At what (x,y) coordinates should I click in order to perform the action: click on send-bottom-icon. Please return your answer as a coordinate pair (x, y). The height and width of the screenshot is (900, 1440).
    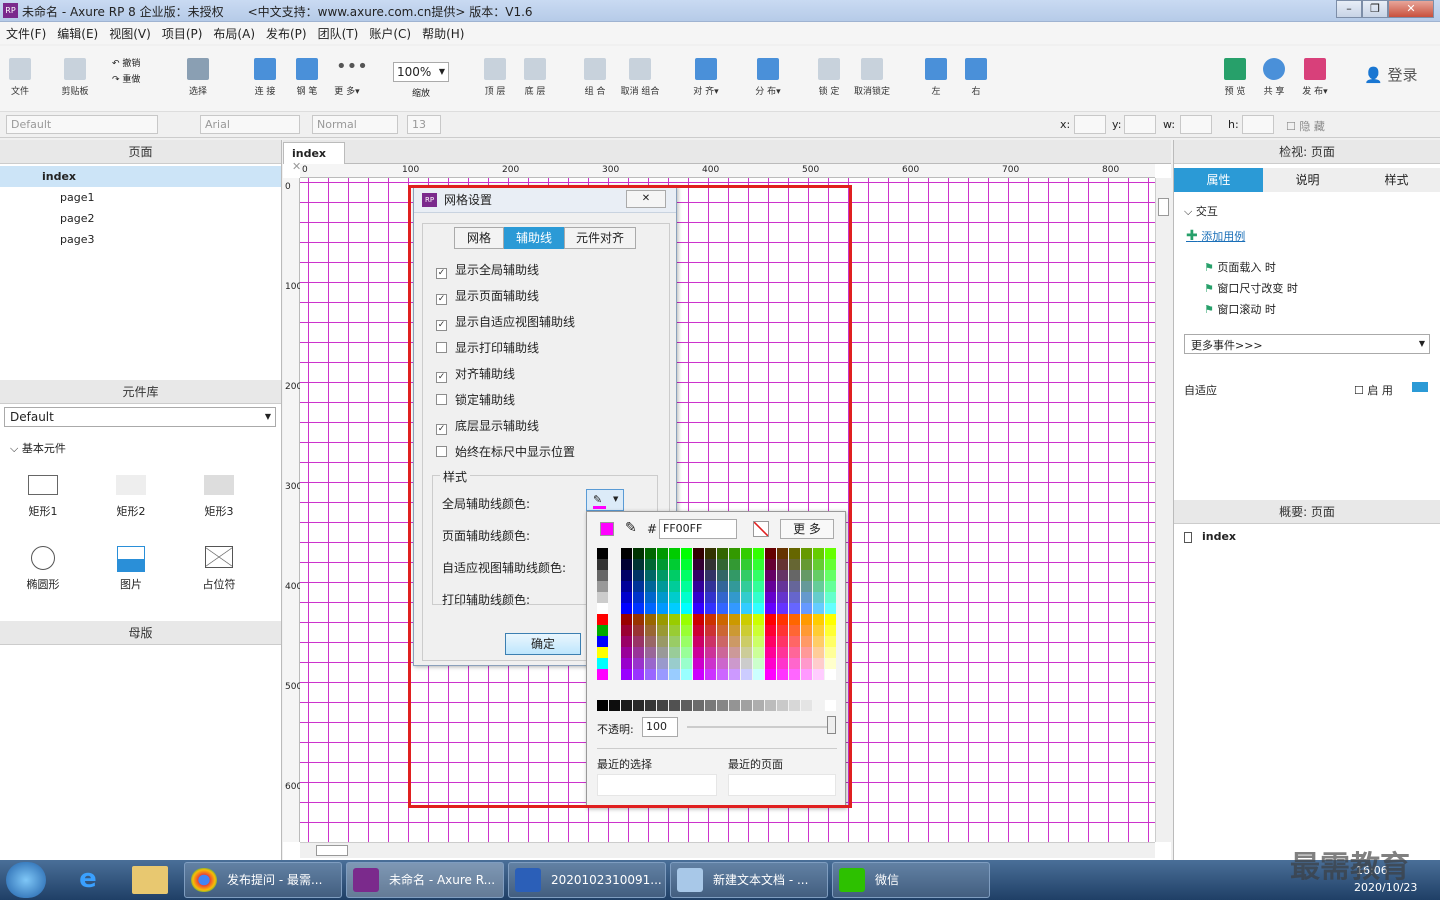
    Looking at the image, I should click on (535, 69).